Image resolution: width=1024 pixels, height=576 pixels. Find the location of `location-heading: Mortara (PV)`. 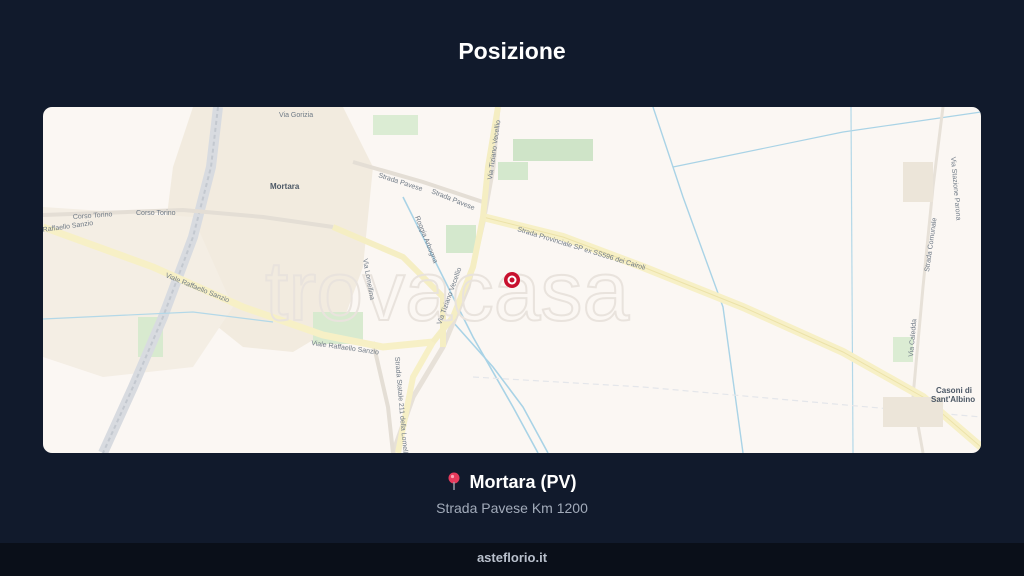

location-heading: Mortara (PV) is located at coordinates (512, 483).